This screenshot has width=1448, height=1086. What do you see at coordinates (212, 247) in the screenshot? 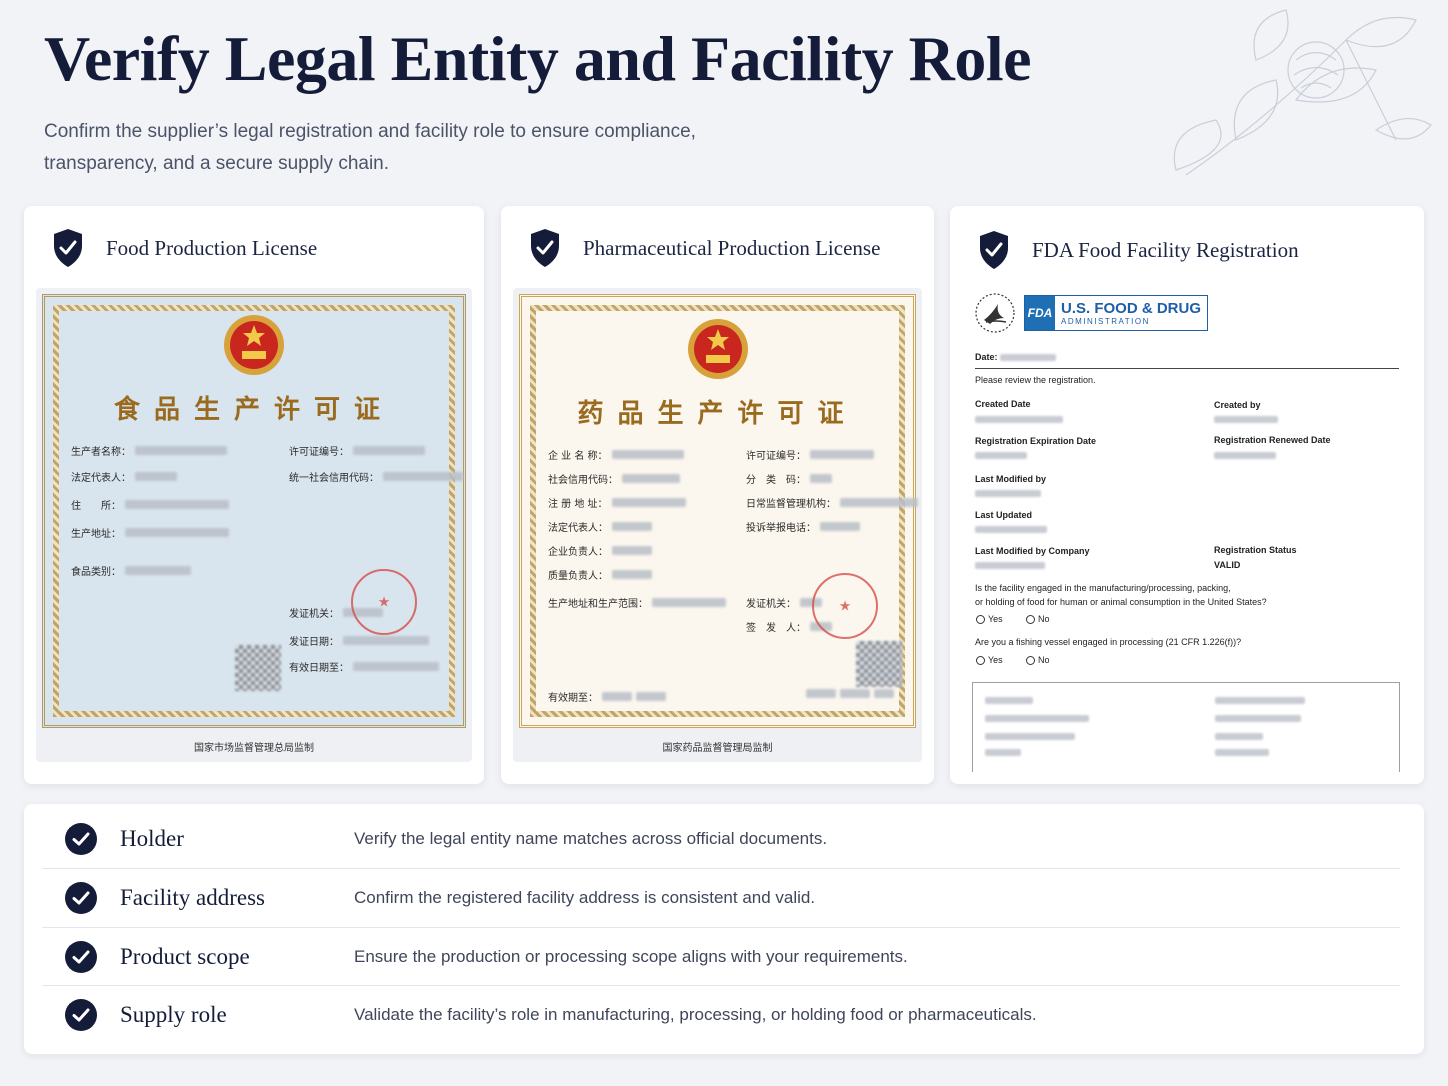
I see `card-title: Food Production License` at bounding box center [212, 247].